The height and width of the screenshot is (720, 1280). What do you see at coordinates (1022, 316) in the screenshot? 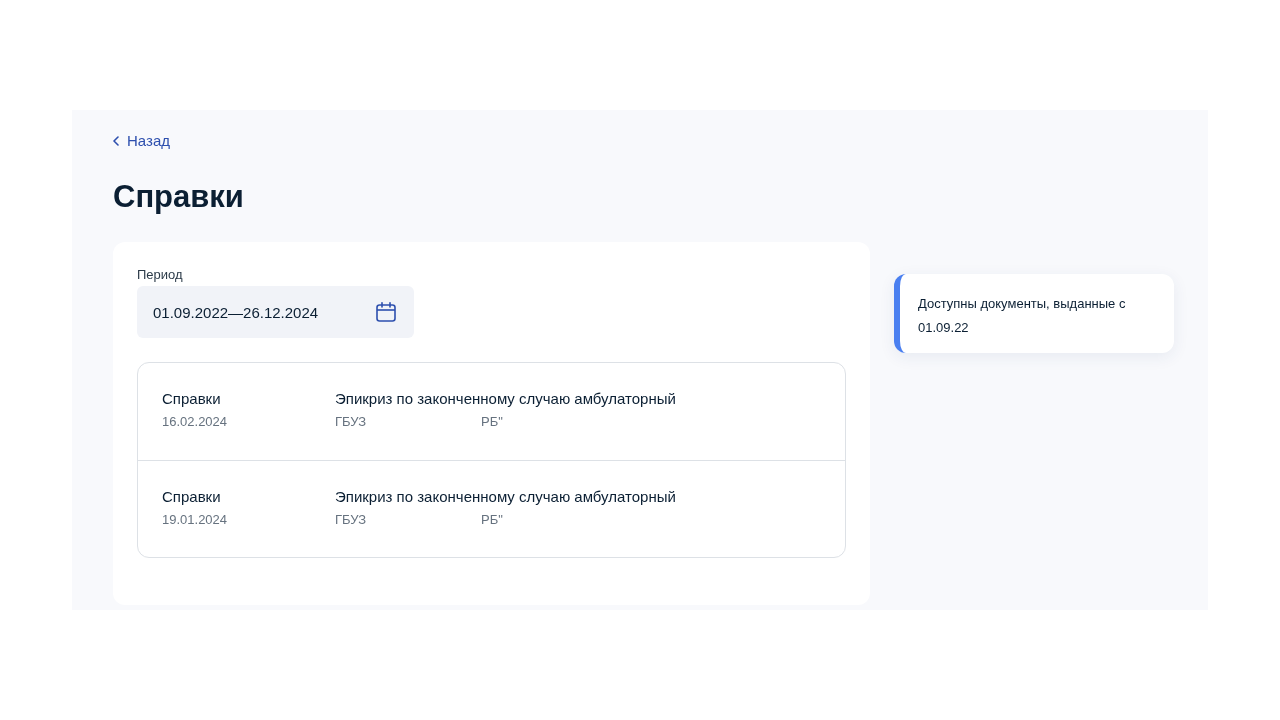
I see `notice-text: Доступны документы, выданные с 01.09.22` at bounding box center [1022, 316].